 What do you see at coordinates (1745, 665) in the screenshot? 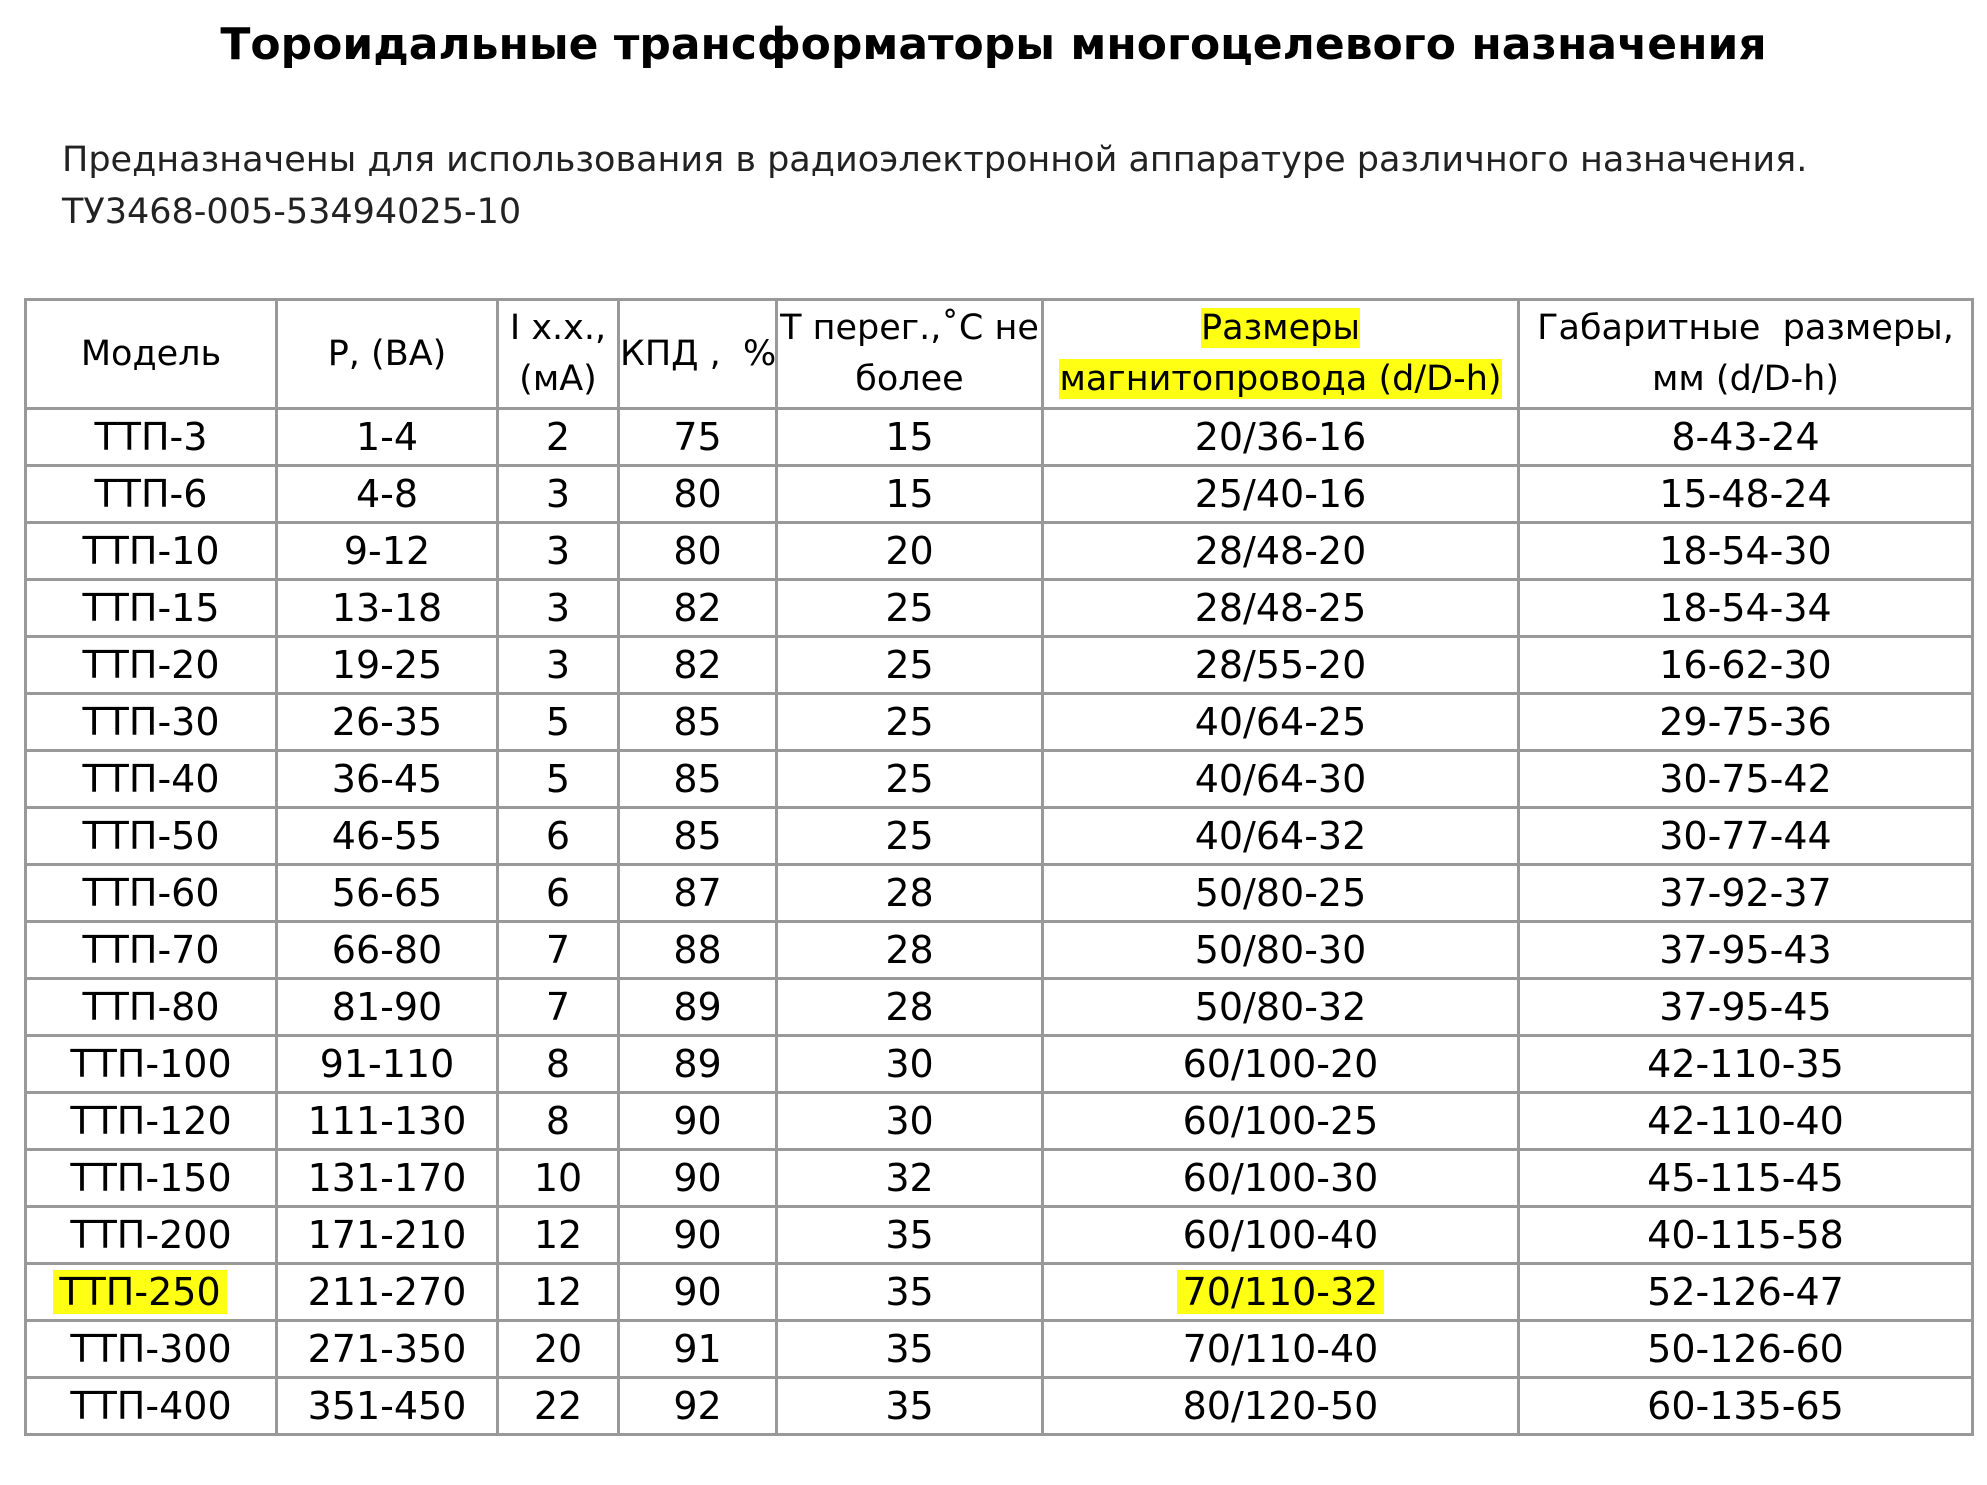
I see `cell-overall-size: 16-62-30` at bounding box center [1745, 665].